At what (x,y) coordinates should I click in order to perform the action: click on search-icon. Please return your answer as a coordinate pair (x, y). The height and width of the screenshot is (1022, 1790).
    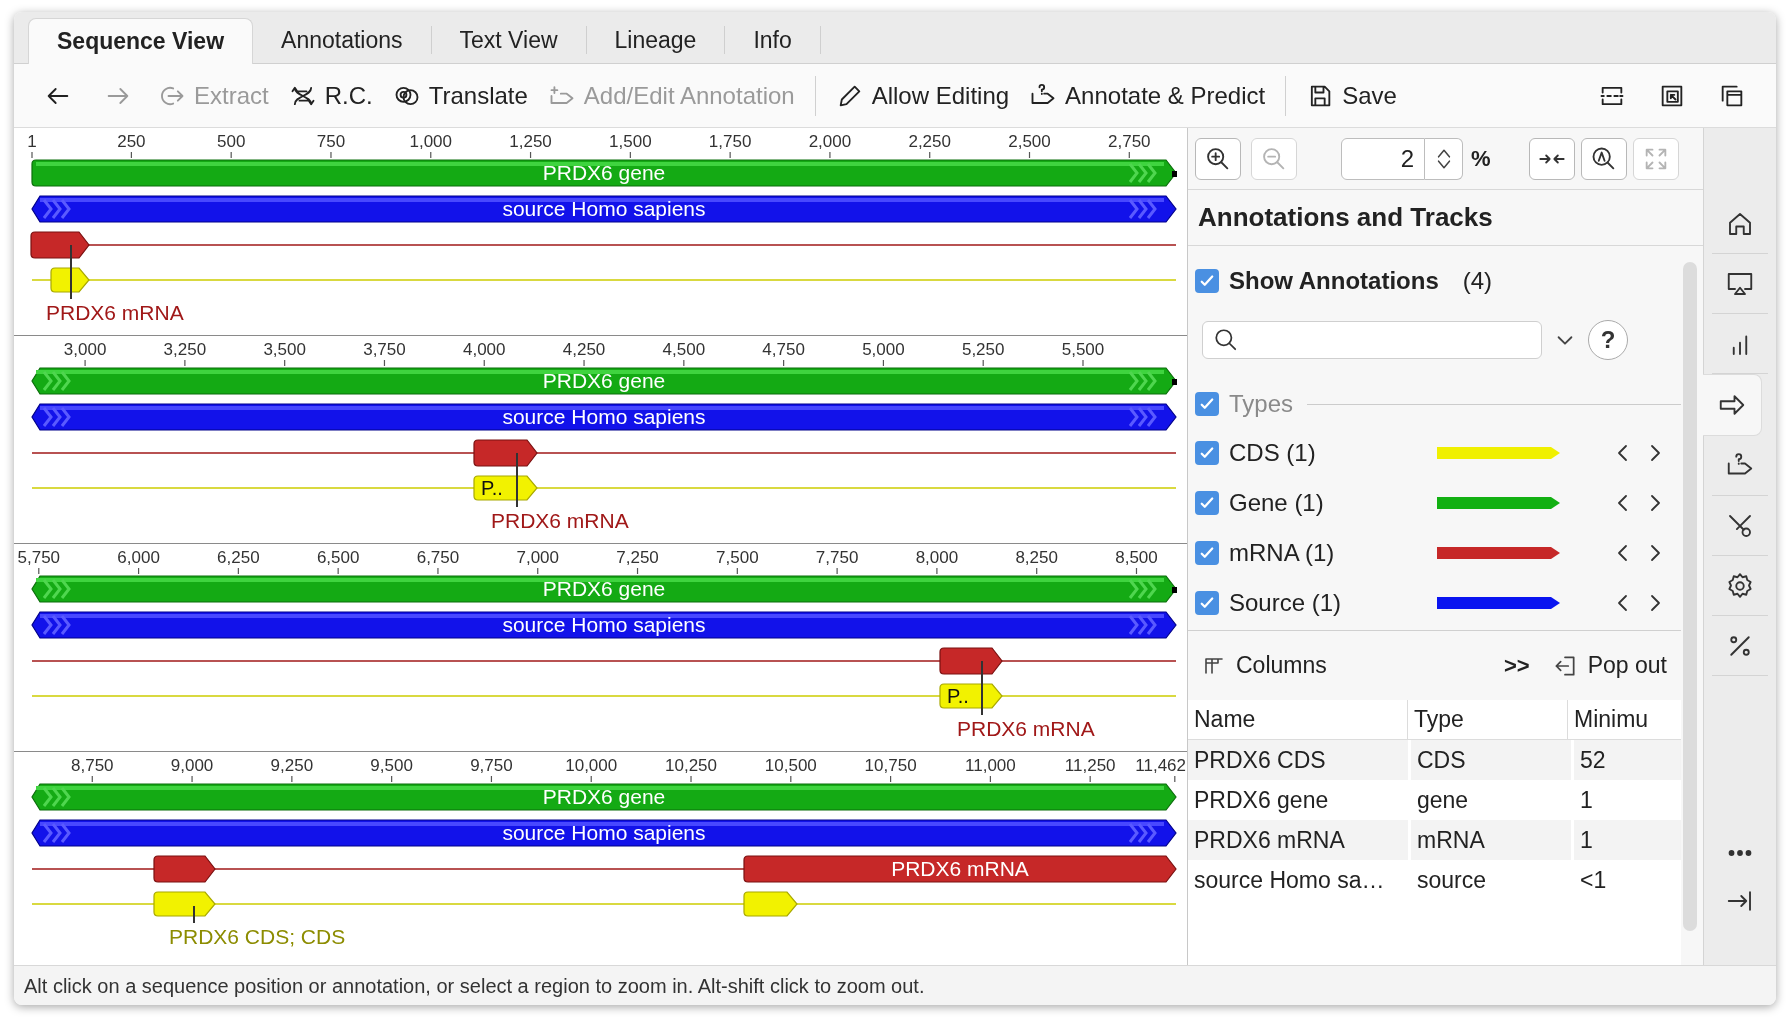
    Looking at the image, I should click on (1226, 340).